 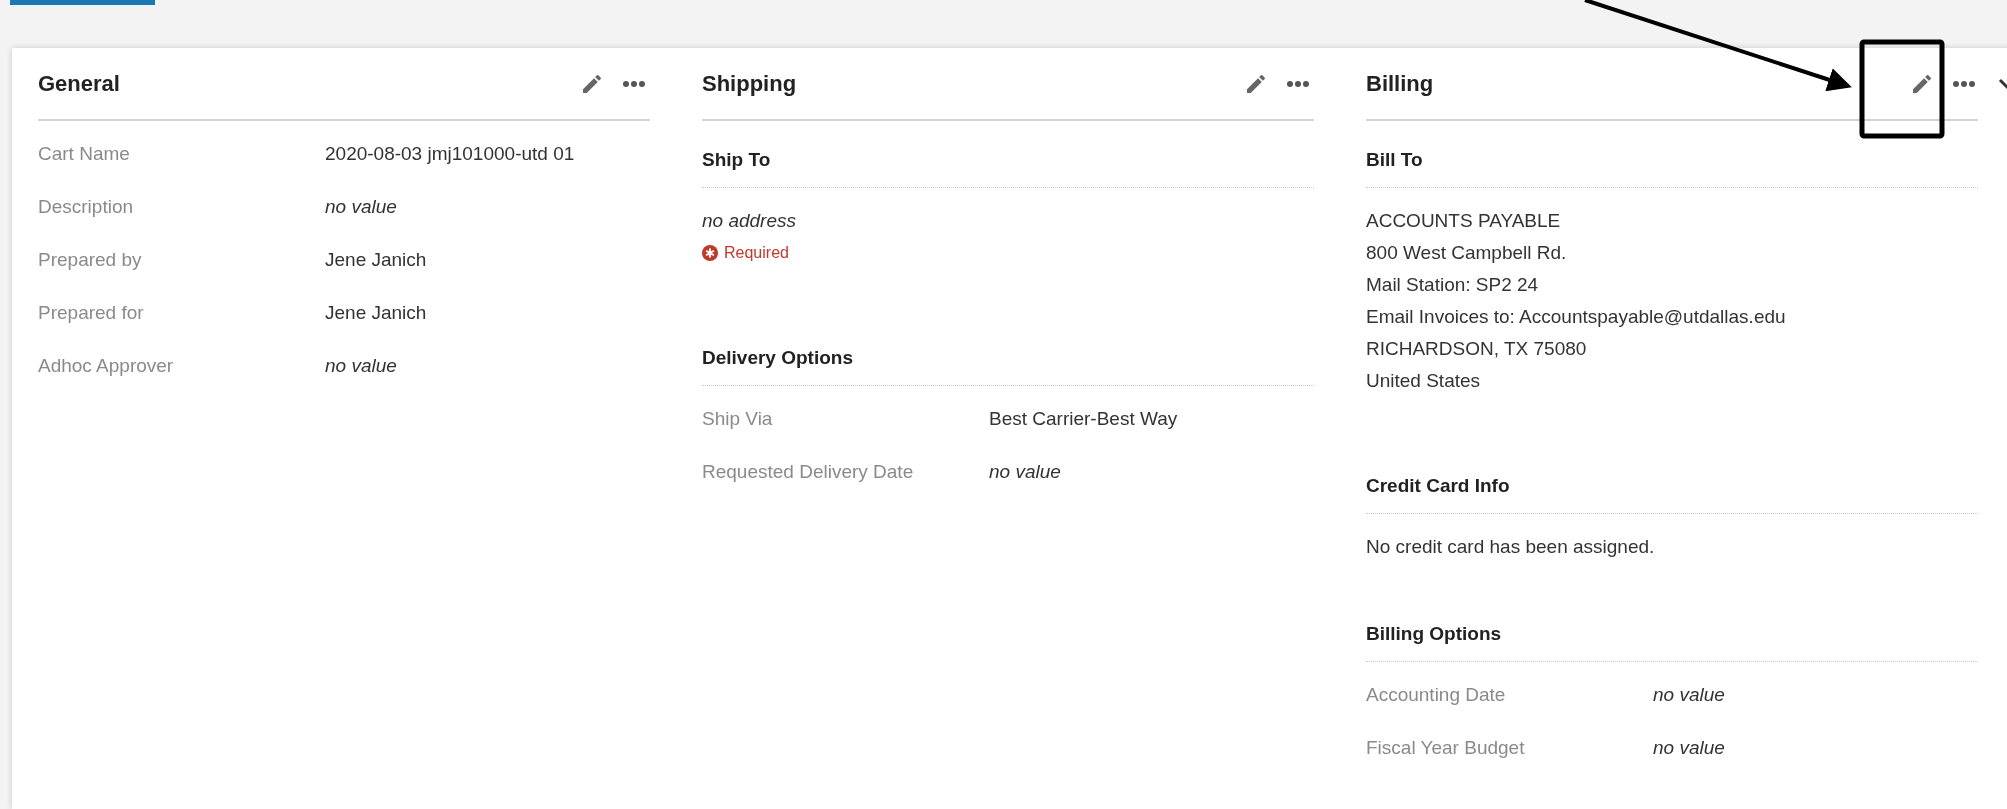 What do you see at coordinates (1672, 480) in the screenshot?
I see `section-heading: Credit Card Info` at bounding box center [1672, 480].